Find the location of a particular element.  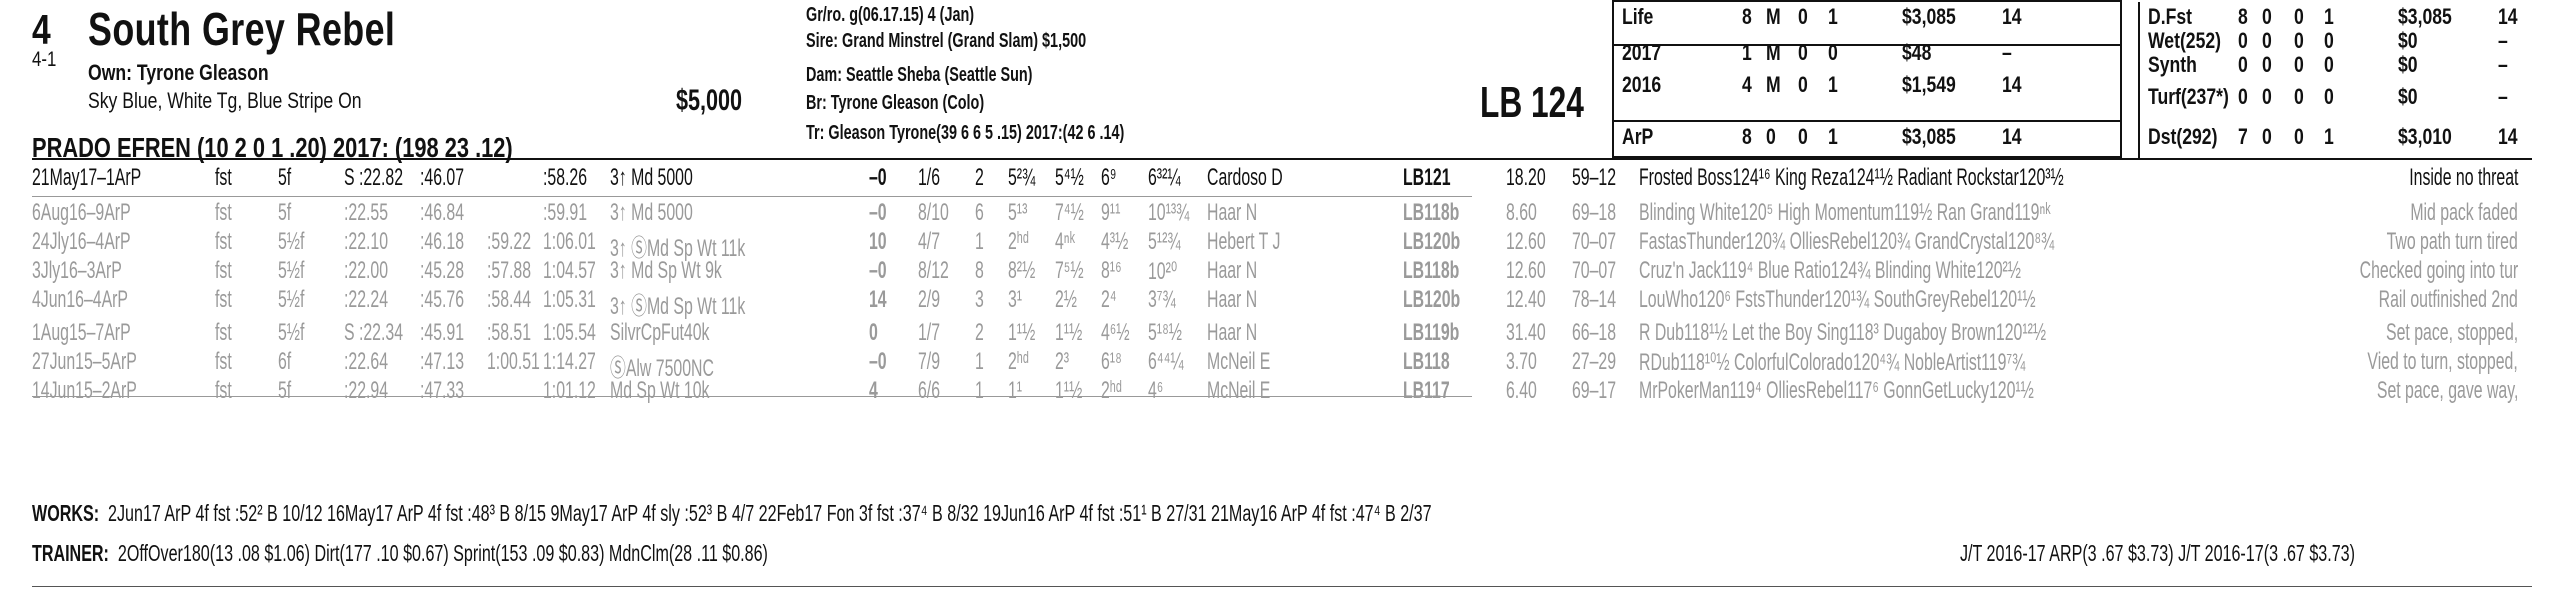

pp-date: 27Jun15–5ArP is located at coordinates (84, 361).